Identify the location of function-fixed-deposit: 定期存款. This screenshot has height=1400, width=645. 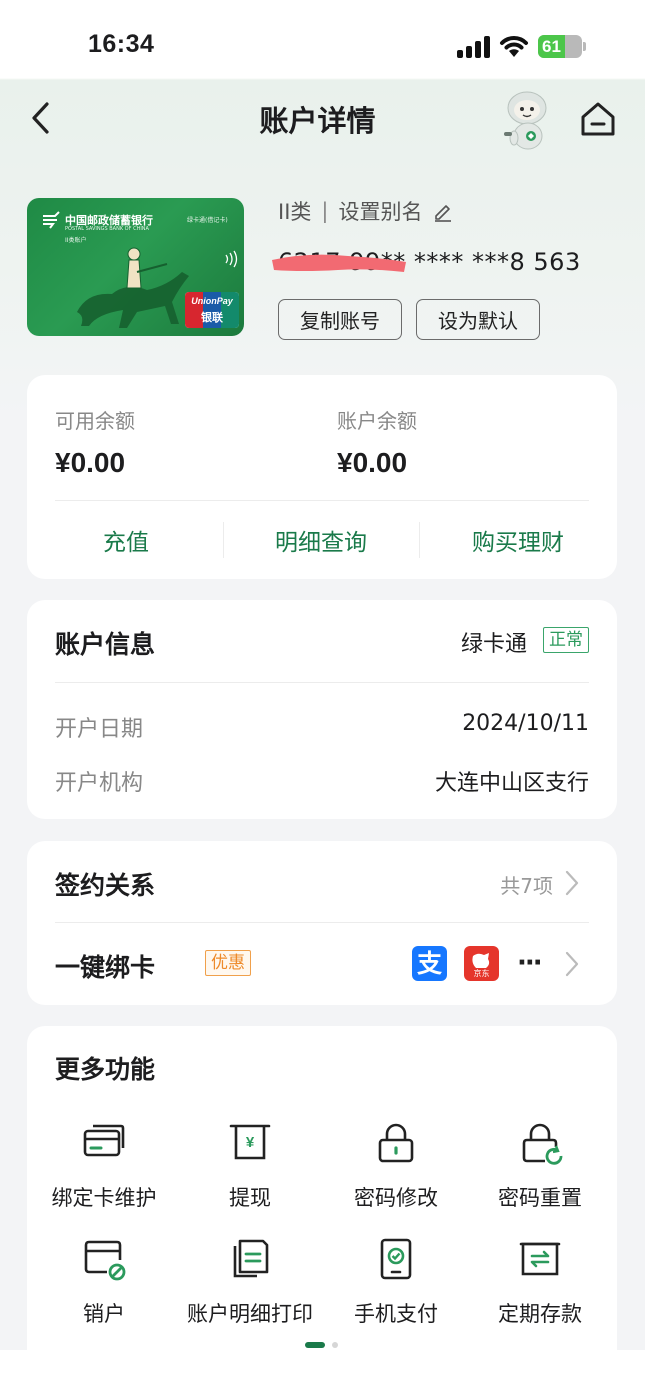
(540, 1282).